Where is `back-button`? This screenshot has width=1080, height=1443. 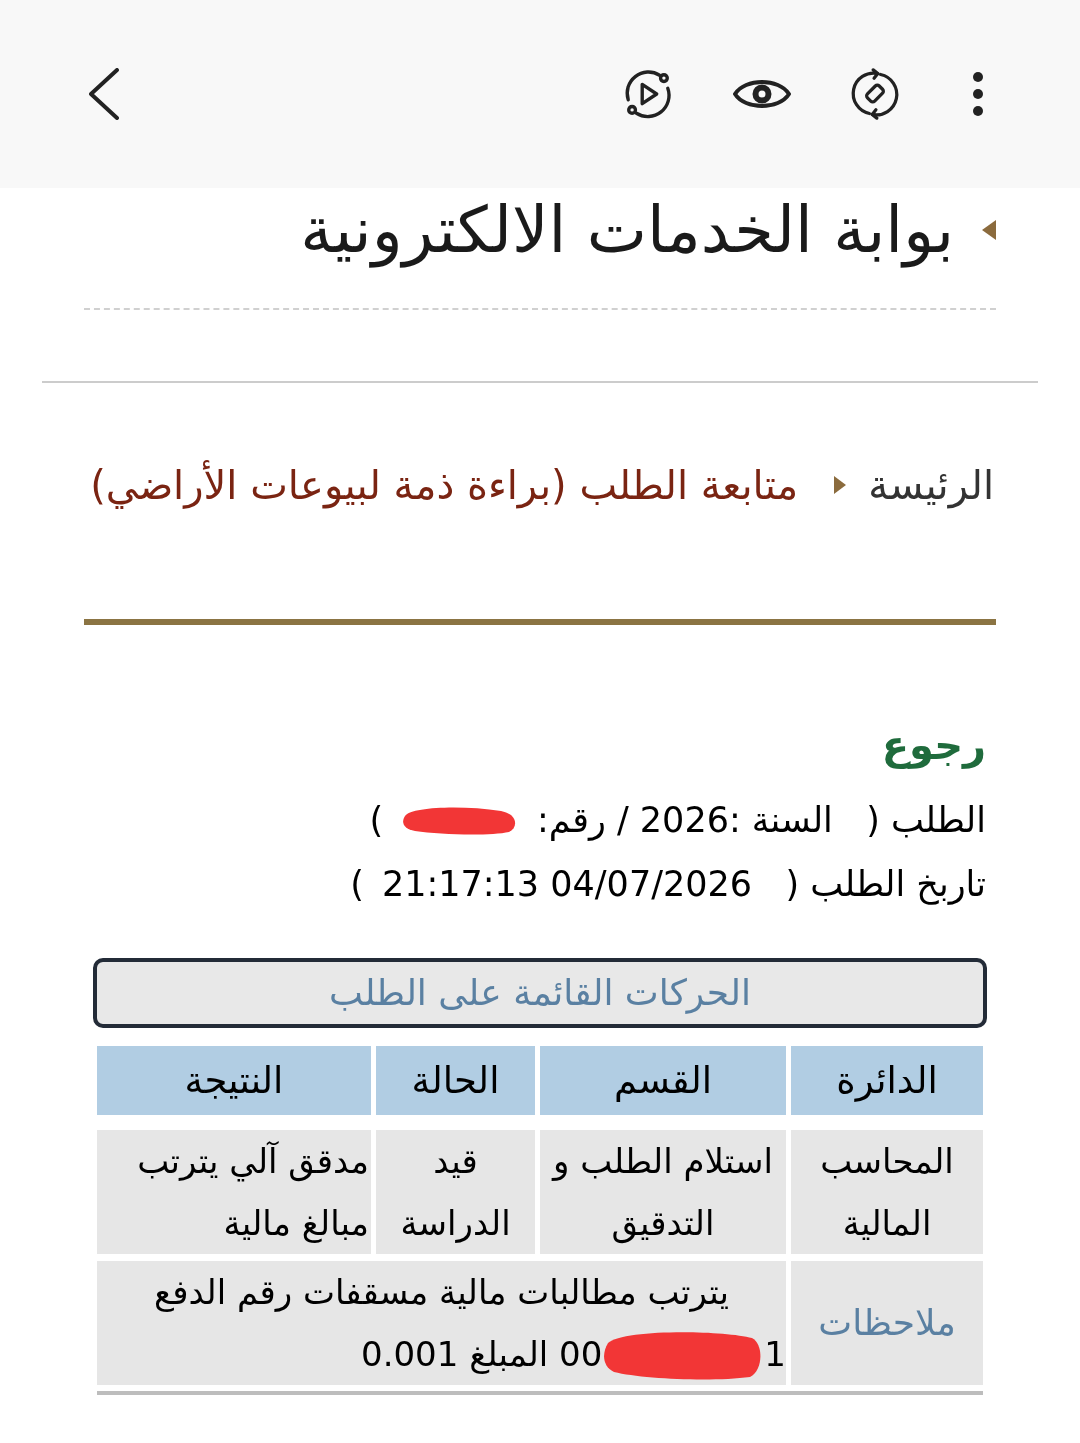 back-button is located at coordinates (104, 94).